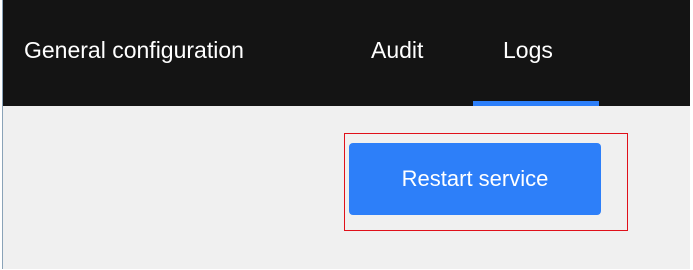 This screenshot has height=270, width=693. I want to click on tab-general-configuration-label: General configuration, so click(134, 50).